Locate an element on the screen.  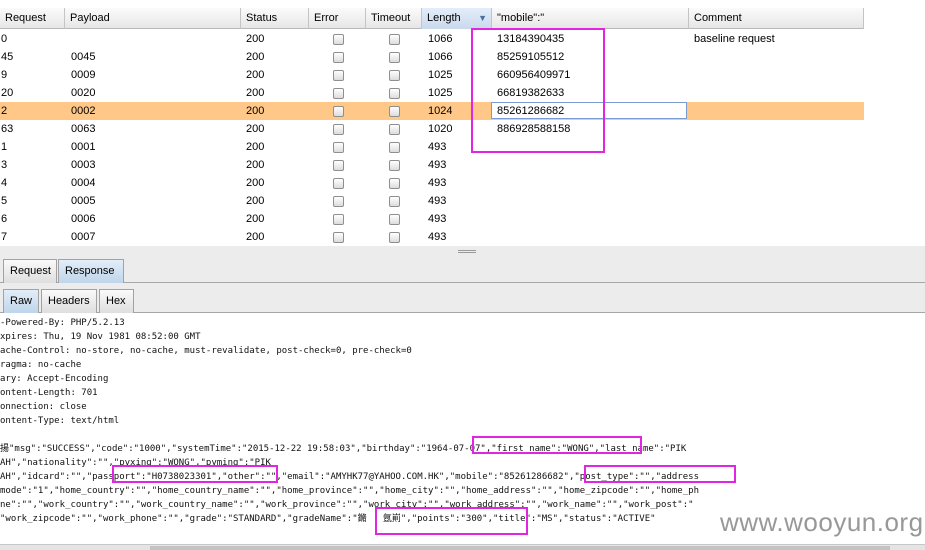
table-row: 7 0007 200 493 is located at coordinates (432, 237).